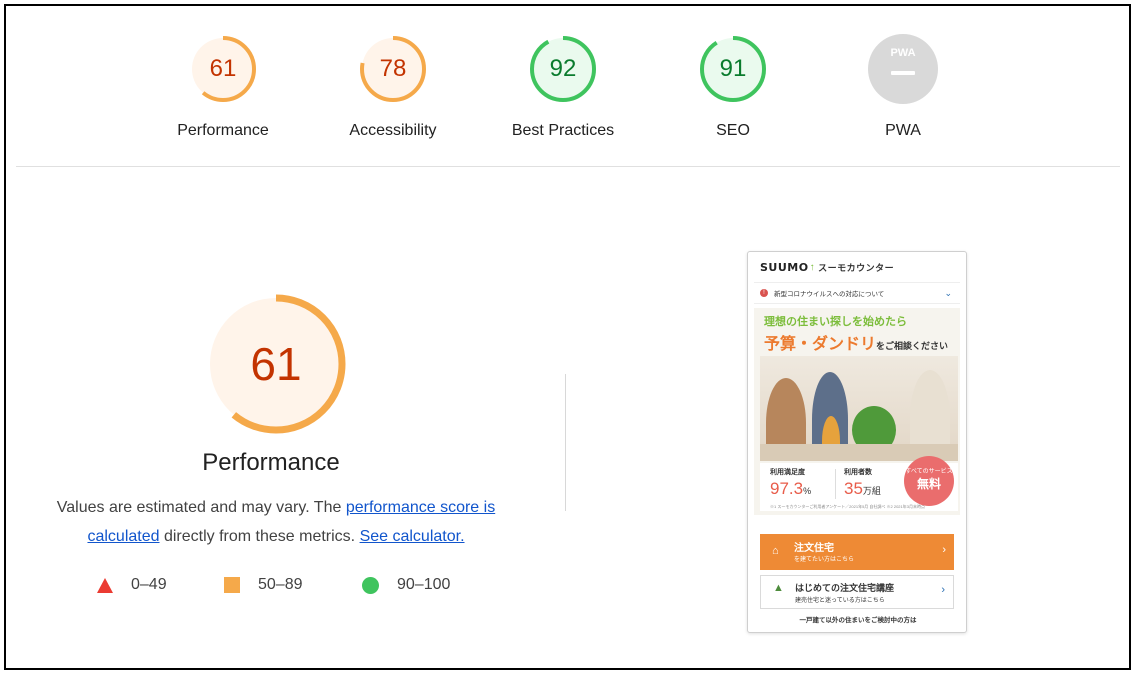 The image size is (1136, 680). Describe the element at coordinates (280, 584) in the screenshot. I see `legend-range: 50–89` at that location.